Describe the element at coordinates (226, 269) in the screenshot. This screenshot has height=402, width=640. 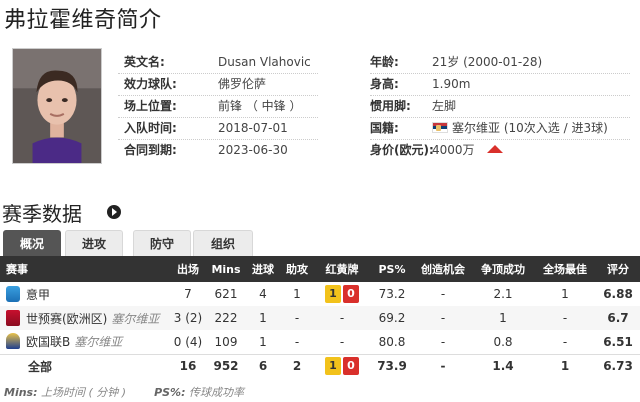
I see `col-mins: Mins` at that location.